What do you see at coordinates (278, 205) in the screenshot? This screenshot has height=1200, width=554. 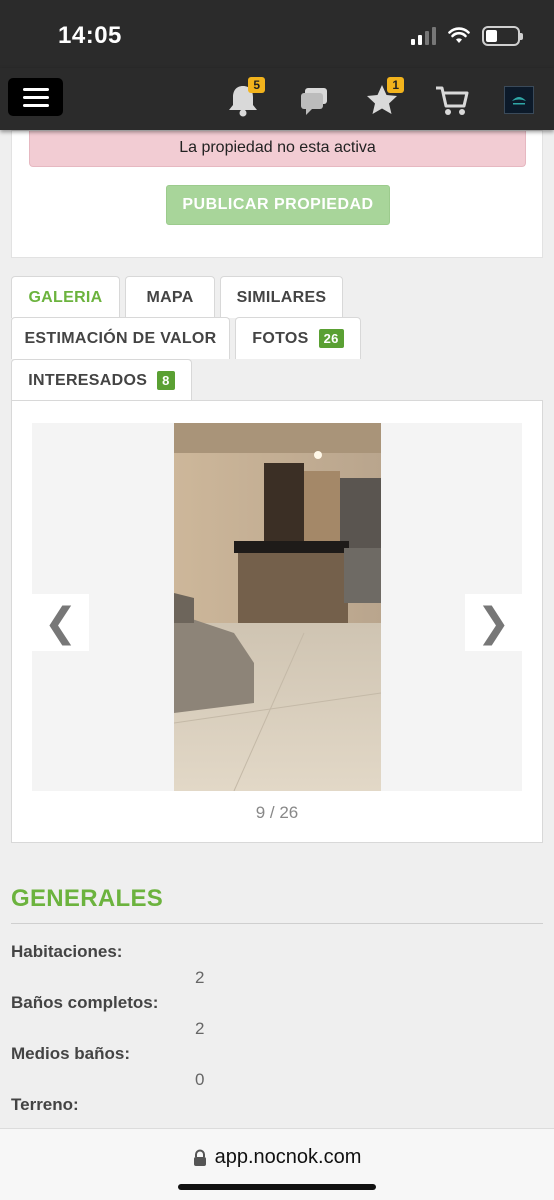 I see `publish-property-button: PUBLICAR PROPIEDAD` at bounding box center [278, 205].